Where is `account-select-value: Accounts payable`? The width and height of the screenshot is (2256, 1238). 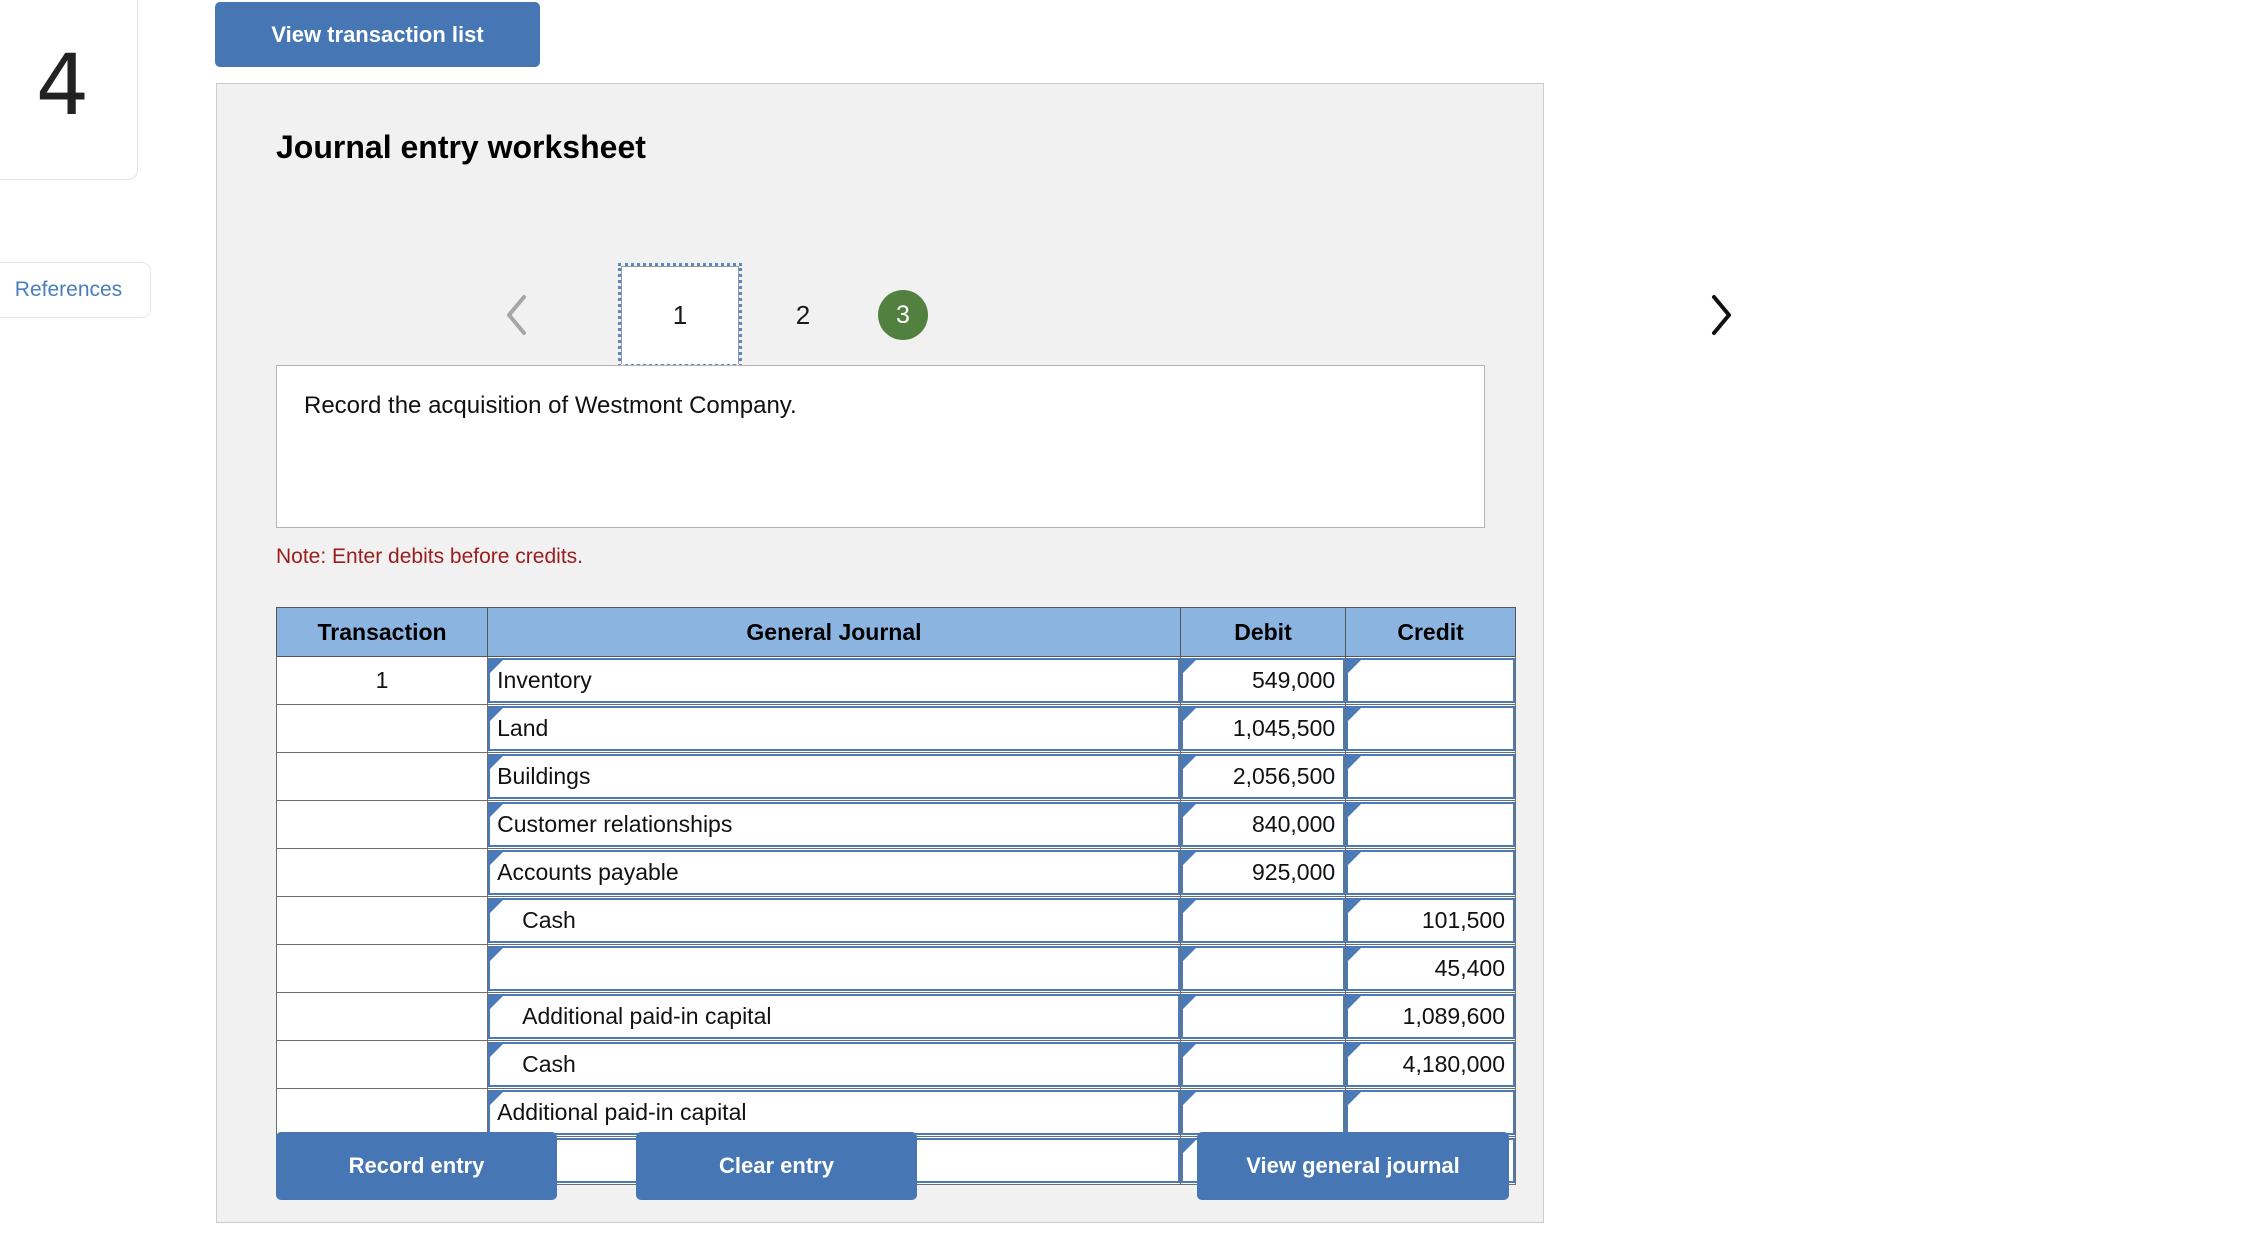 account-select-value: Accounts payable is located at coordinates (588, 872).